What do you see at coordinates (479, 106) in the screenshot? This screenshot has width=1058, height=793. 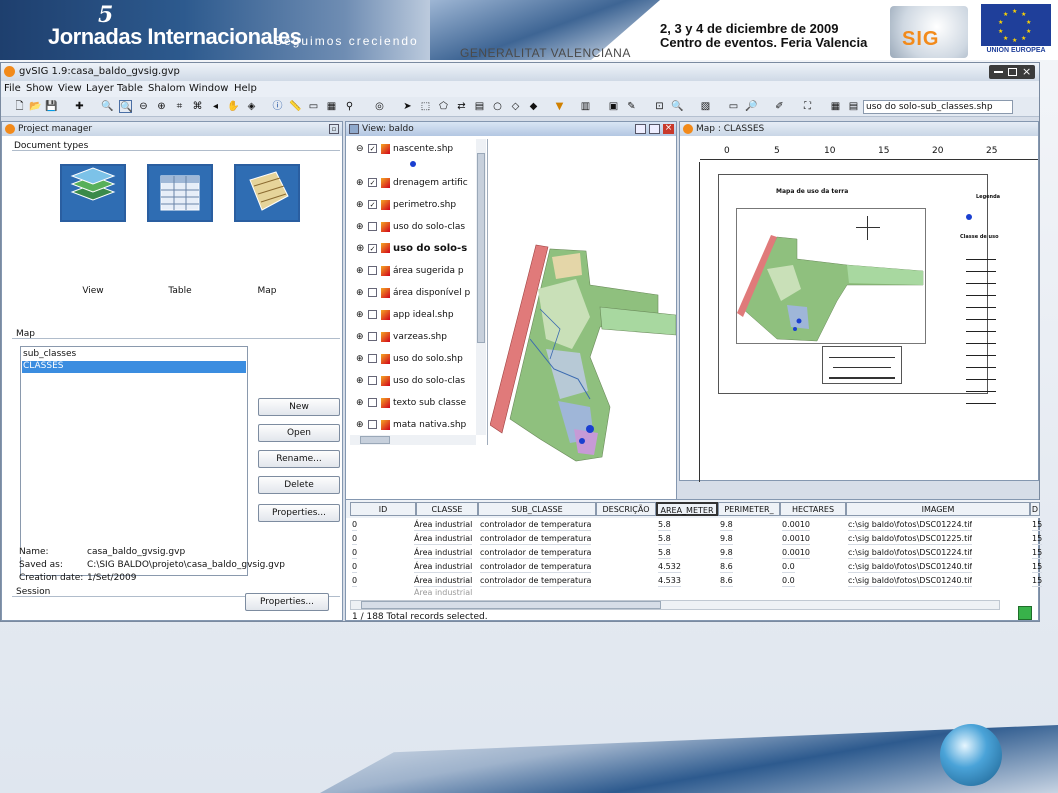 I see `select-table-icon: ▤` at bounding box center [479, 106].